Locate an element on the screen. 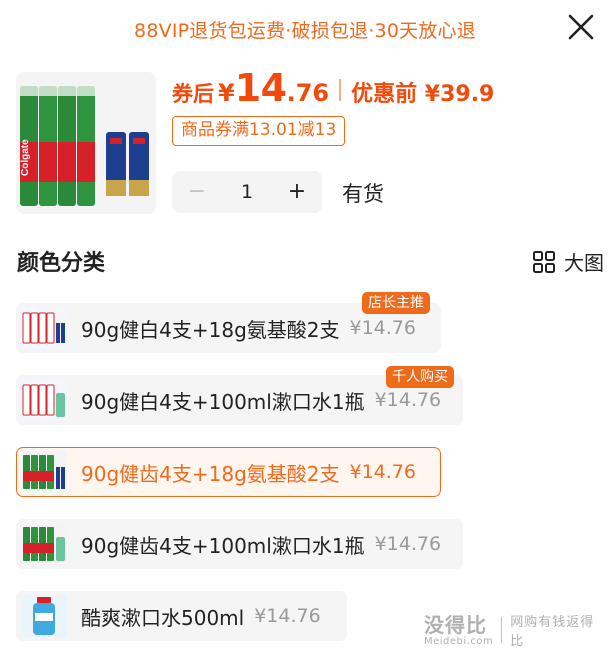  sku-option-name: 90g健齿4支+18g氨基酸2支 is located at coordinates (210, 473).